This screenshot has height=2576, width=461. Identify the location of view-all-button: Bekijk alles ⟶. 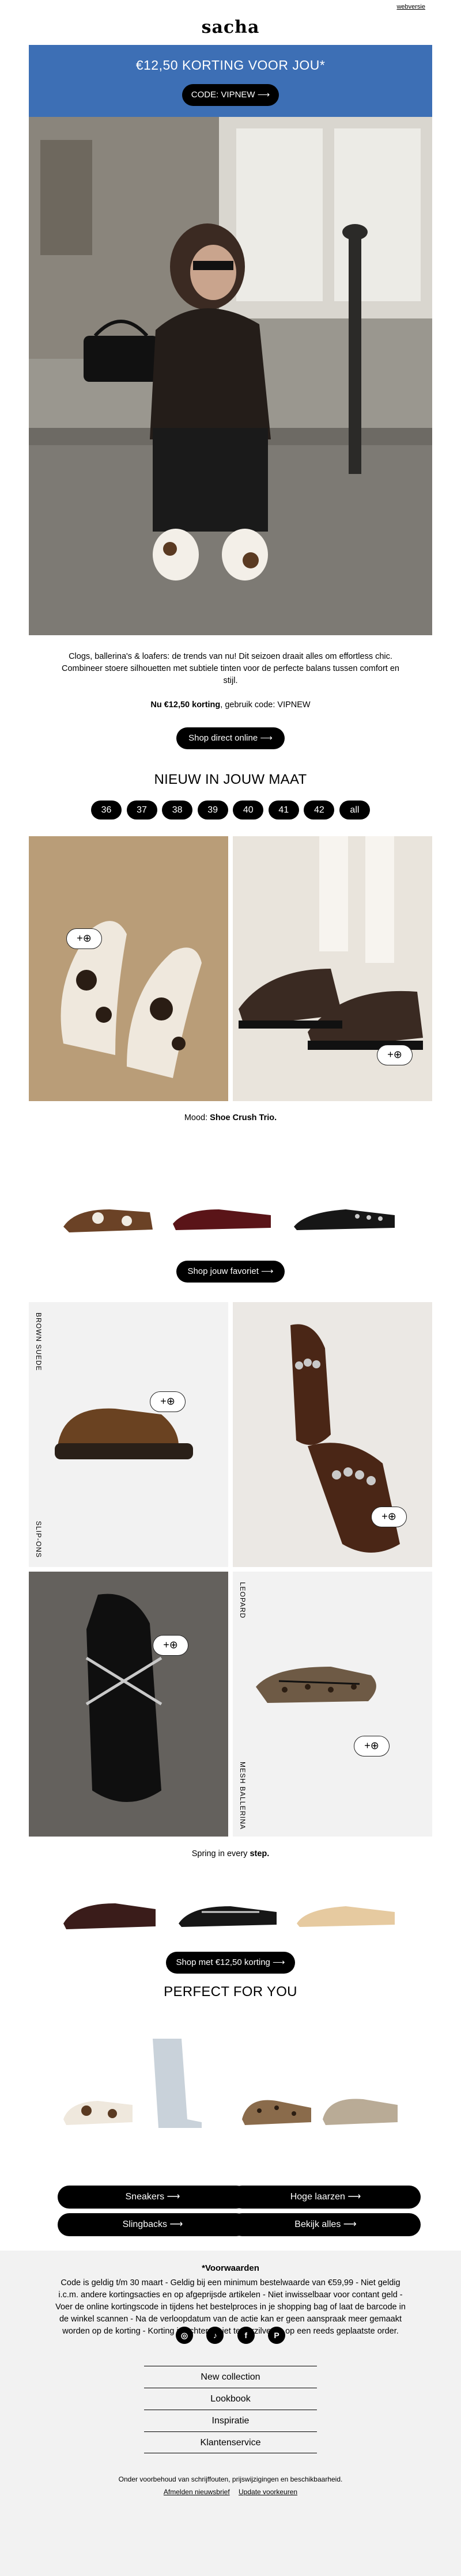
(326, 2224).